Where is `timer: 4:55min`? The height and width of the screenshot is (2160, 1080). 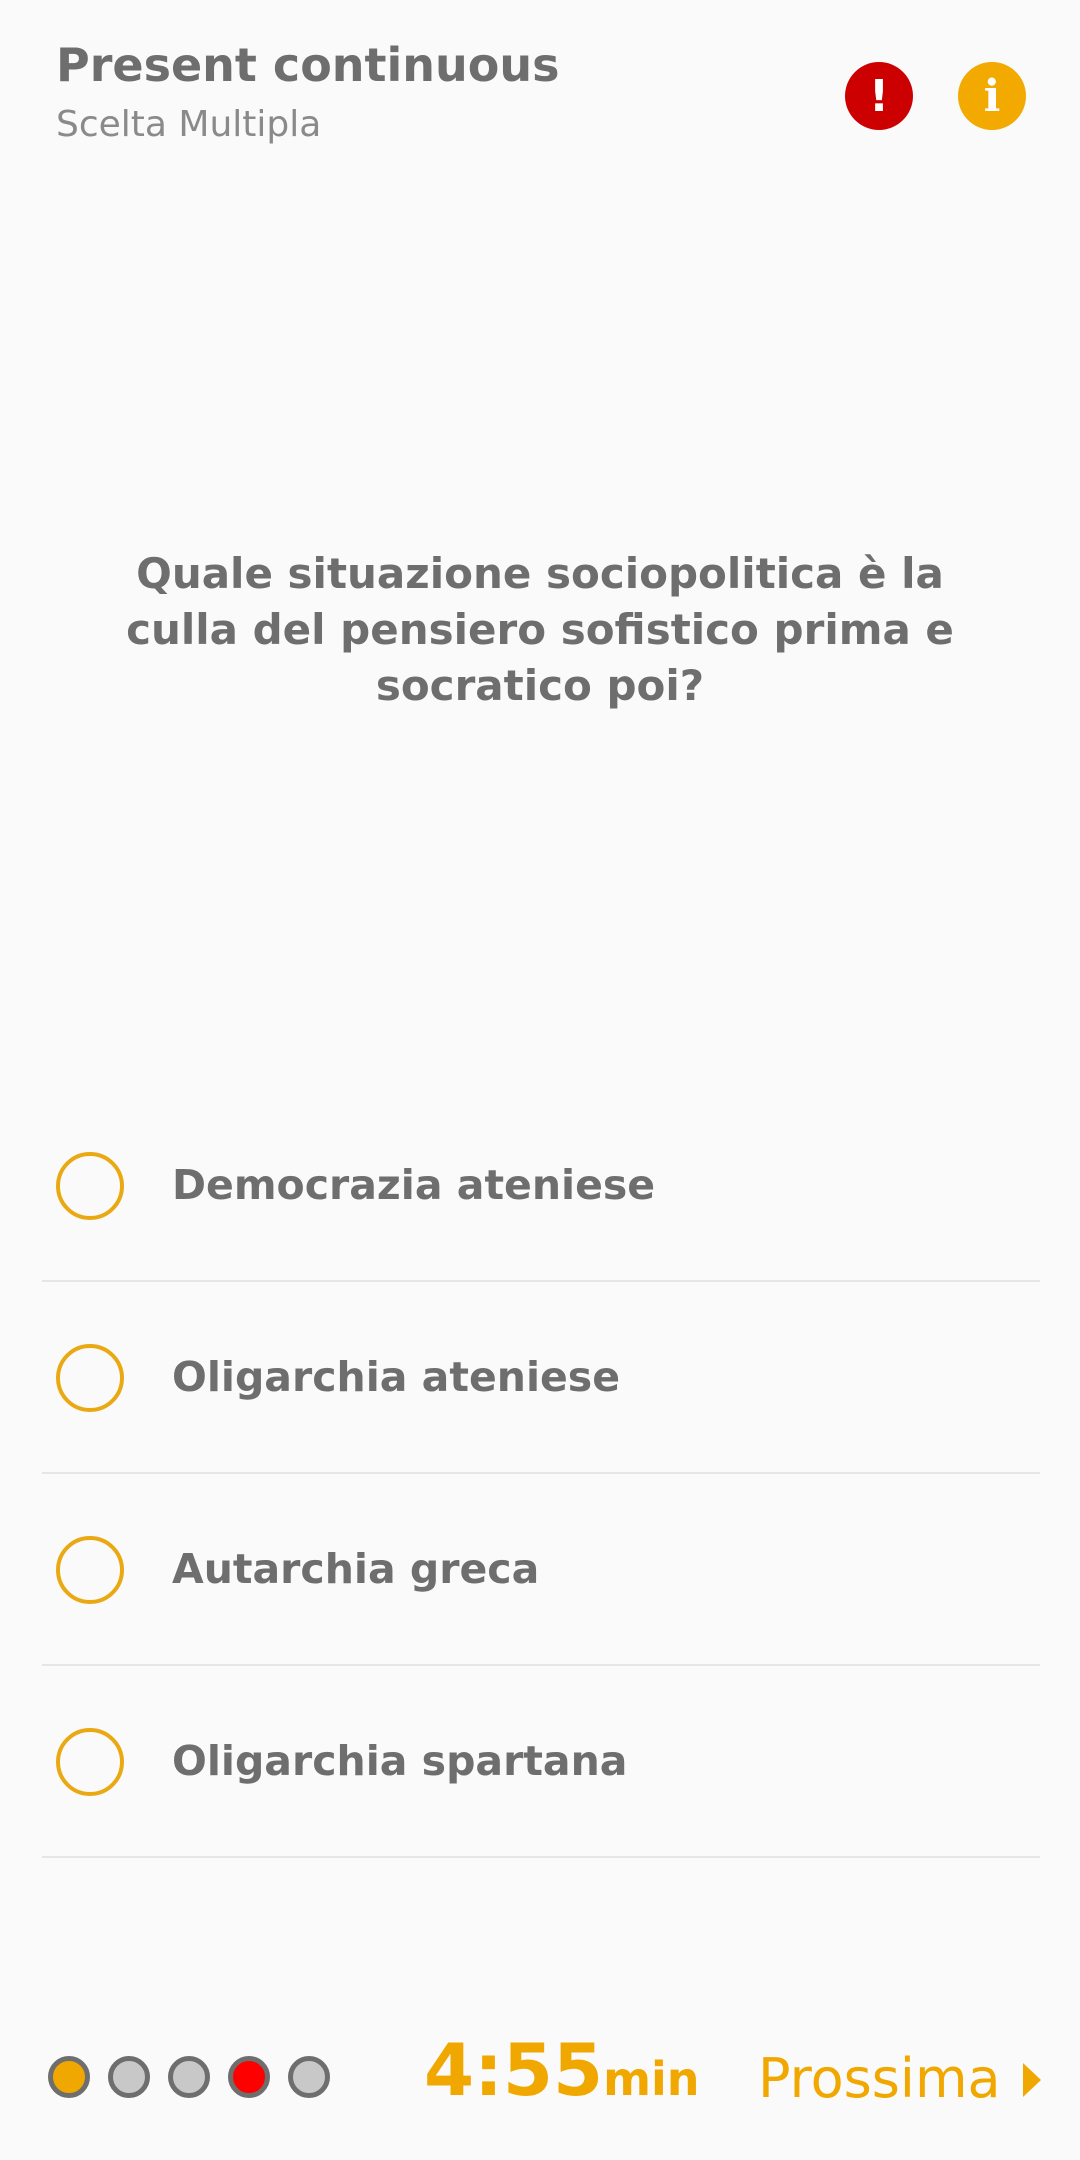 timer: 4:55min is located at coordinates (562, 2070).